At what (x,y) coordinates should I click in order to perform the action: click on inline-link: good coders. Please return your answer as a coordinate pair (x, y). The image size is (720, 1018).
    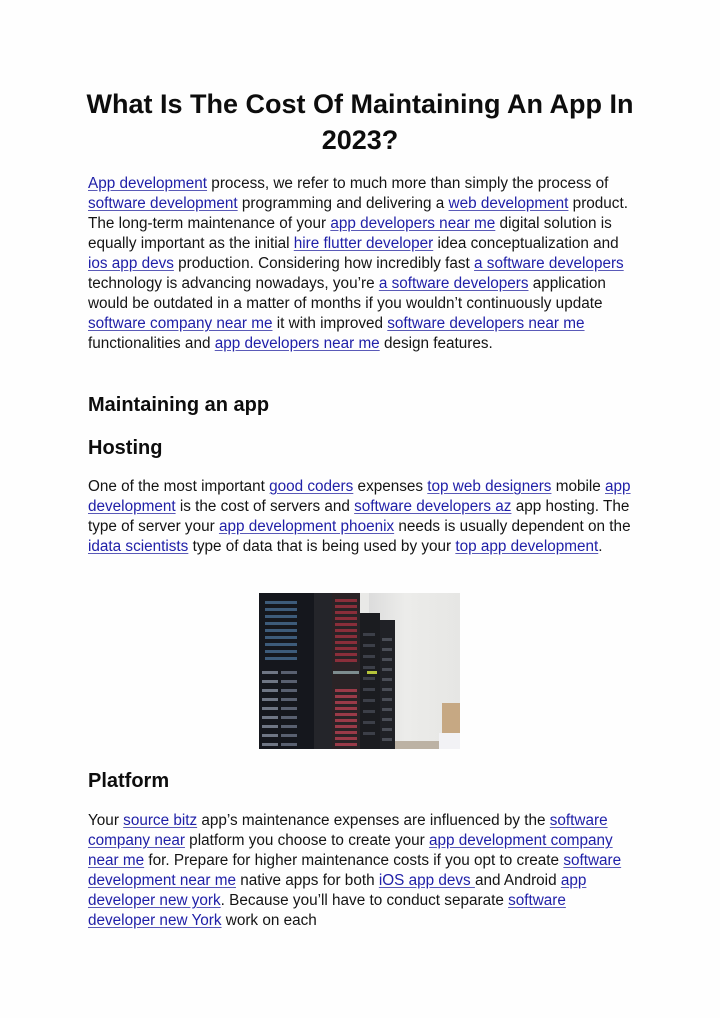
    Looking at the image, I should click on (311, 486).